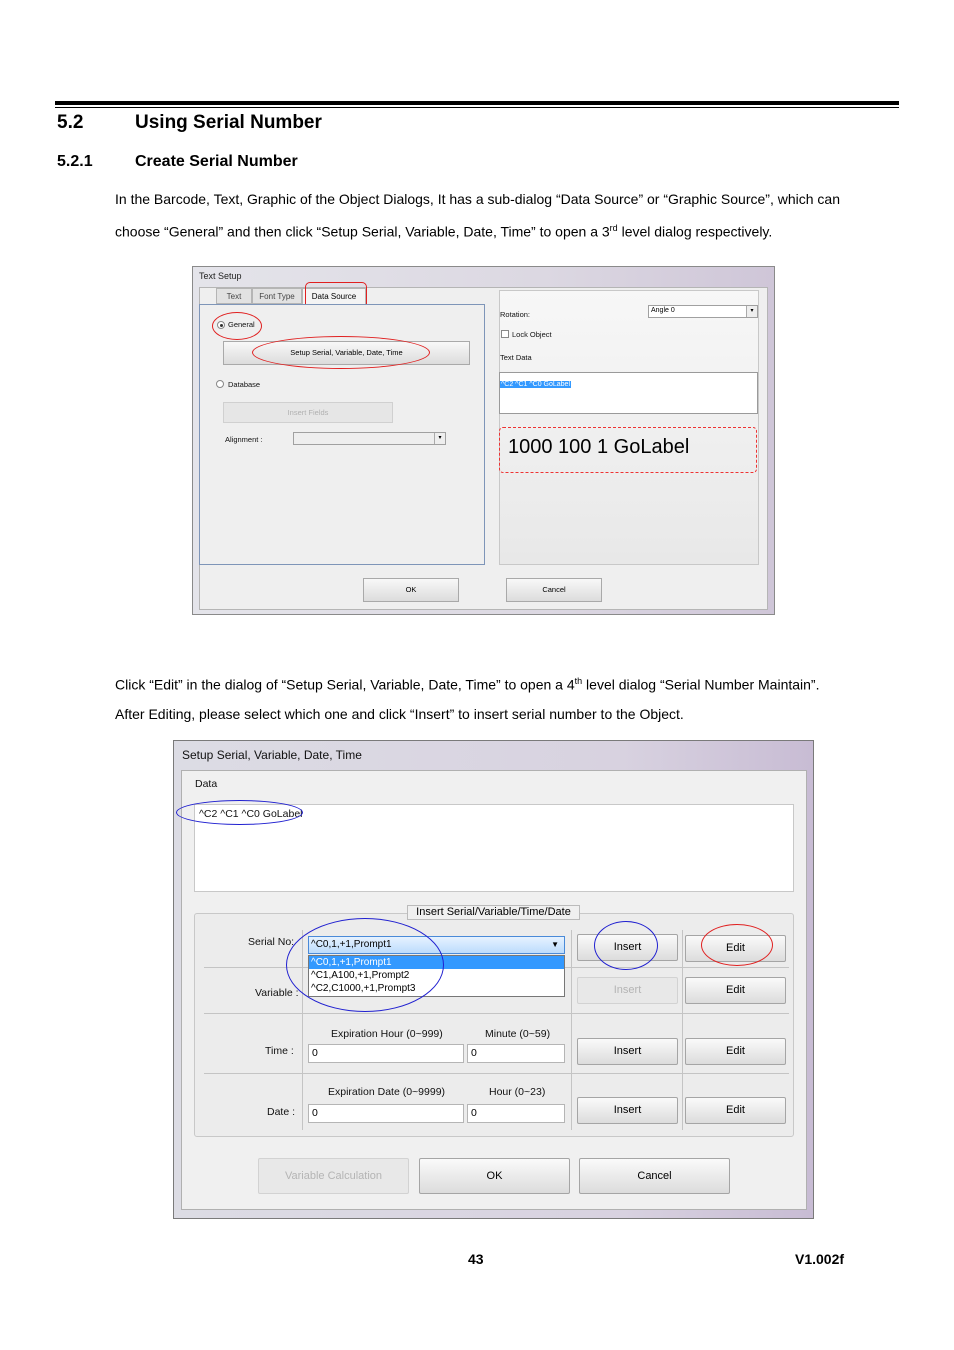 This screenshot has height=1350, width=954. I want to click on time-label: Time :, so click(279, 1051).